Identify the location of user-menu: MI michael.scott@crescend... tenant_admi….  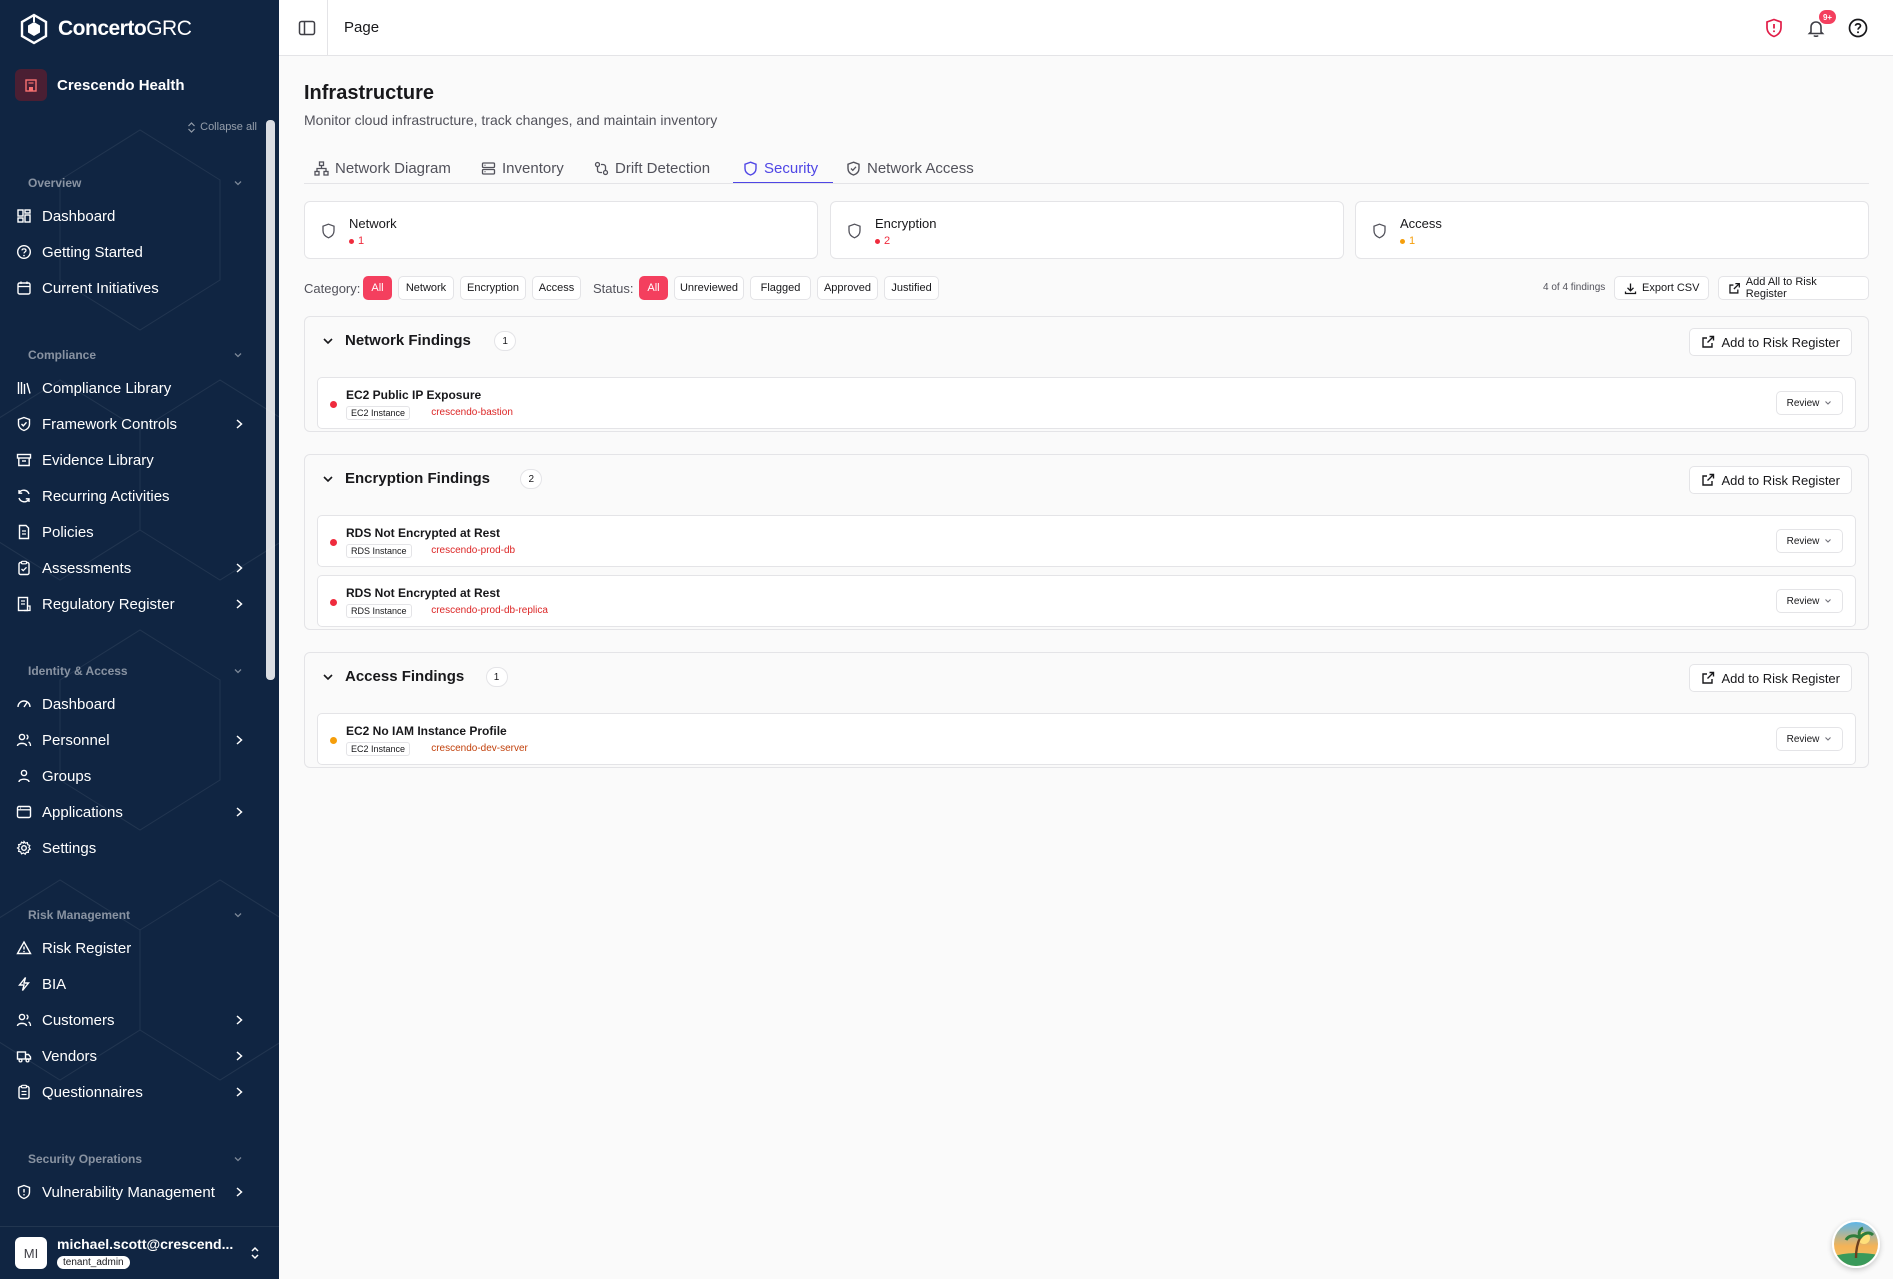
(139, 1252).